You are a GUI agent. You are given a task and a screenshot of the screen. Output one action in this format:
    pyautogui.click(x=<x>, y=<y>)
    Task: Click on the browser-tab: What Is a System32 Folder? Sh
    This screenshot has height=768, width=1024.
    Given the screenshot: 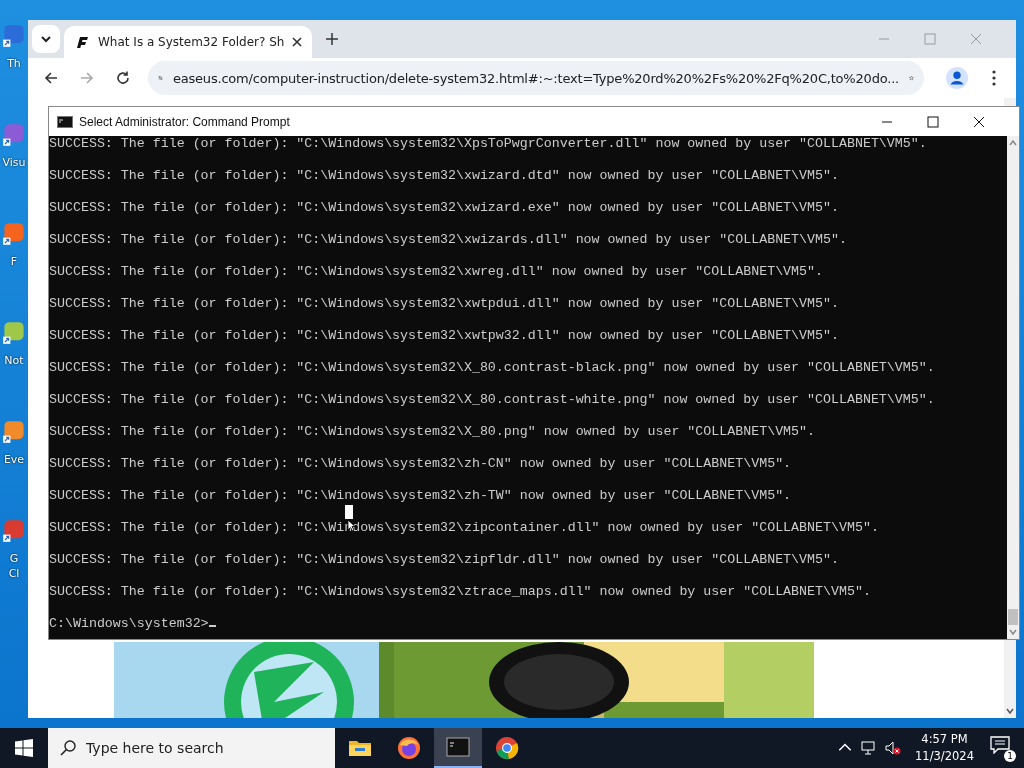 What is the action you would take?
    pyautogui.click(x=188, y=42)
    